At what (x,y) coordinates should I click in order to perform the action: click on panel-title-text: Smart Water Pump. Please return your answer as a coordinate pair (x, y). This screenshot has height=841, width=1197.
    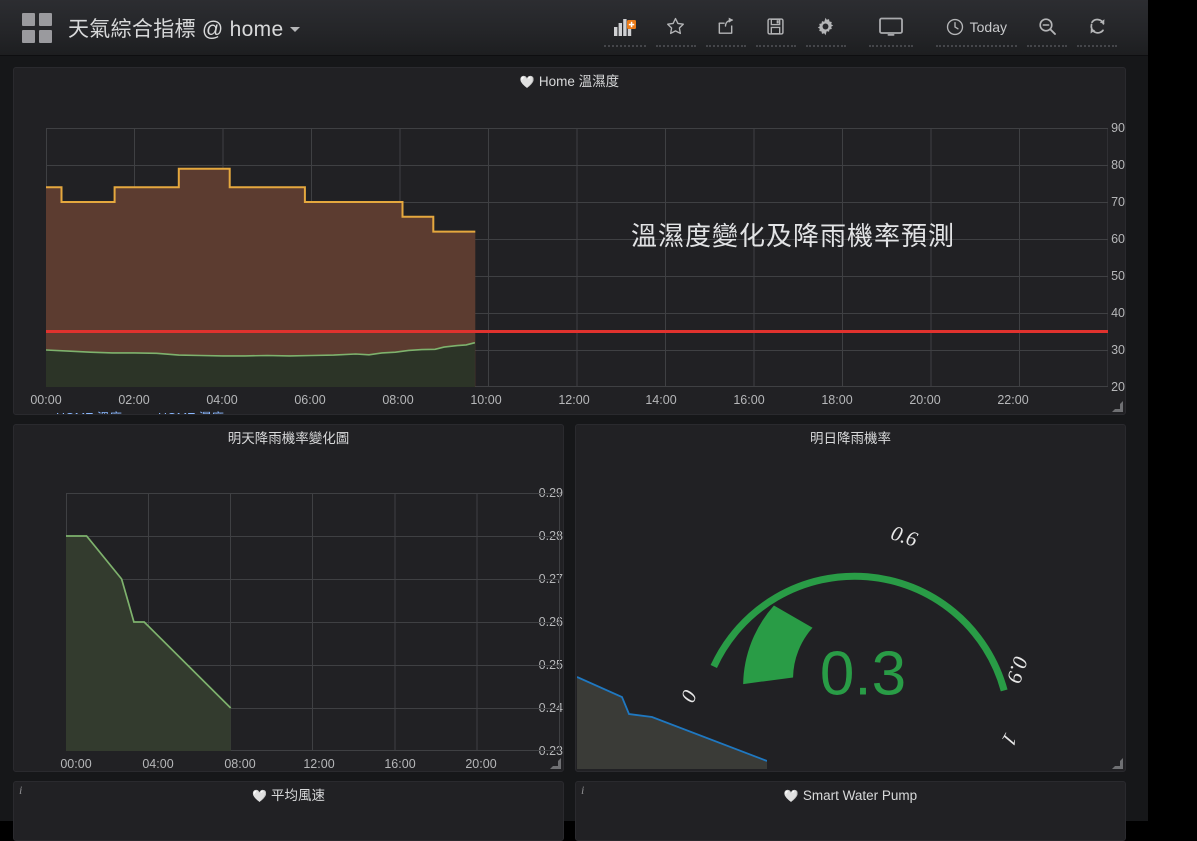
    Looking at the image, I should click on (860, 795).